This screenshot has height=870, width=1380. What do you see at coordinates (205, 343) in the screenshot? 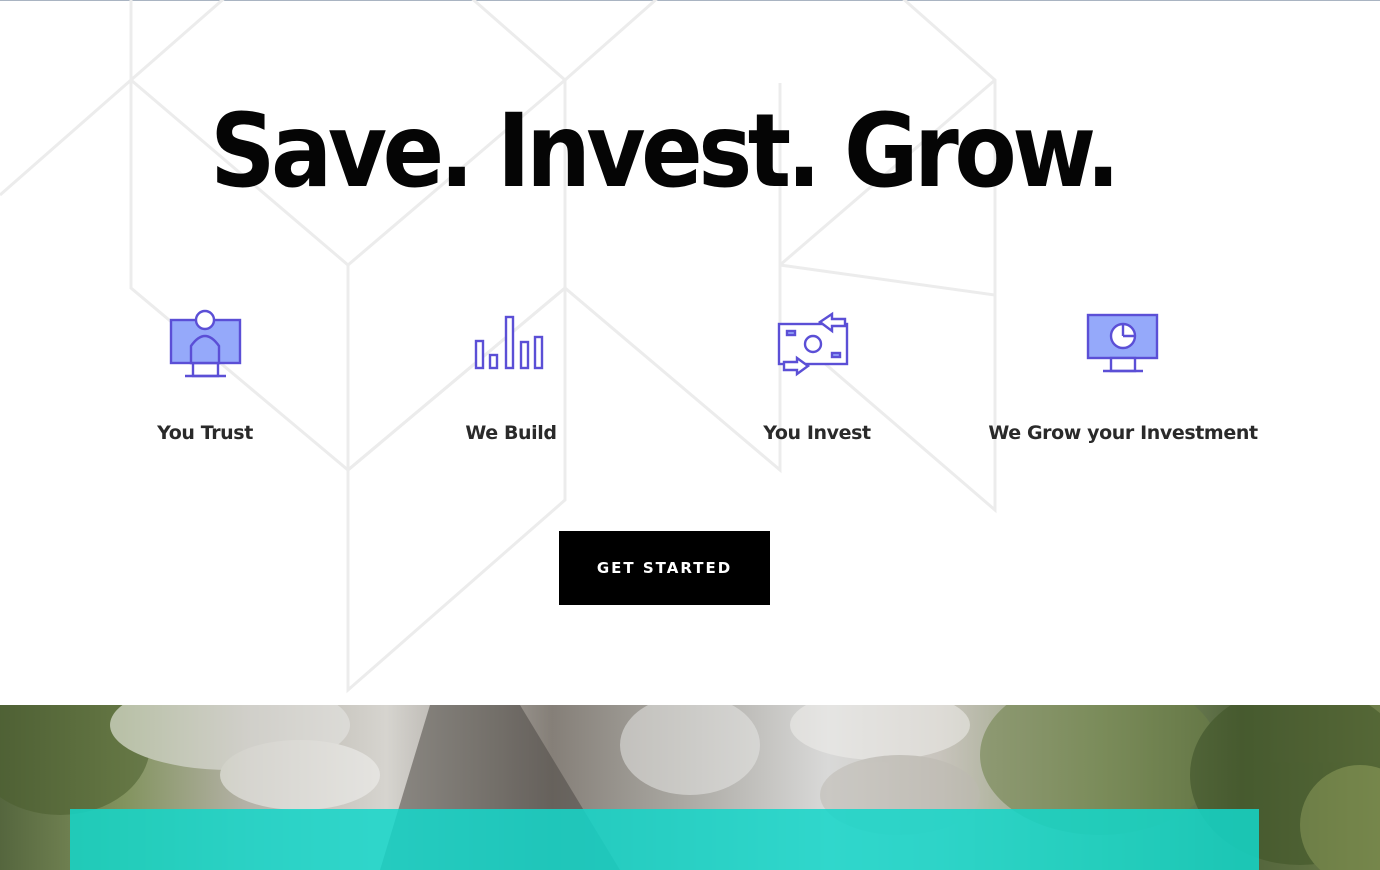
I see `person-monitor-icon` at bounding box center [205, 343].